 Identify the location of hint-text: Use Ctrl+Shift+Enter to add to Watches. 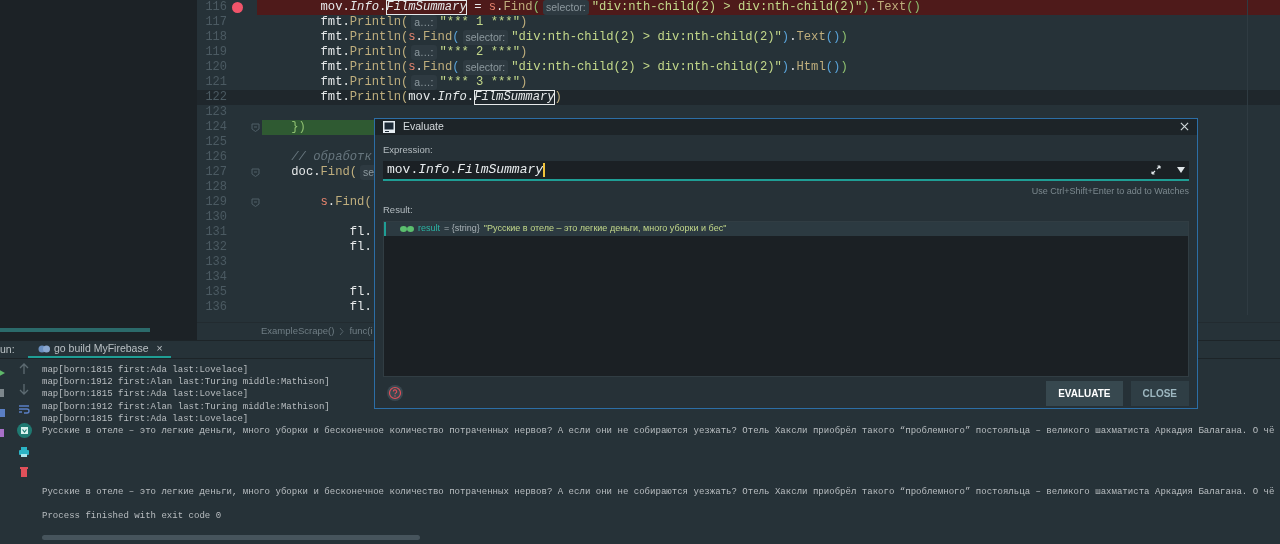
(1110, 191).